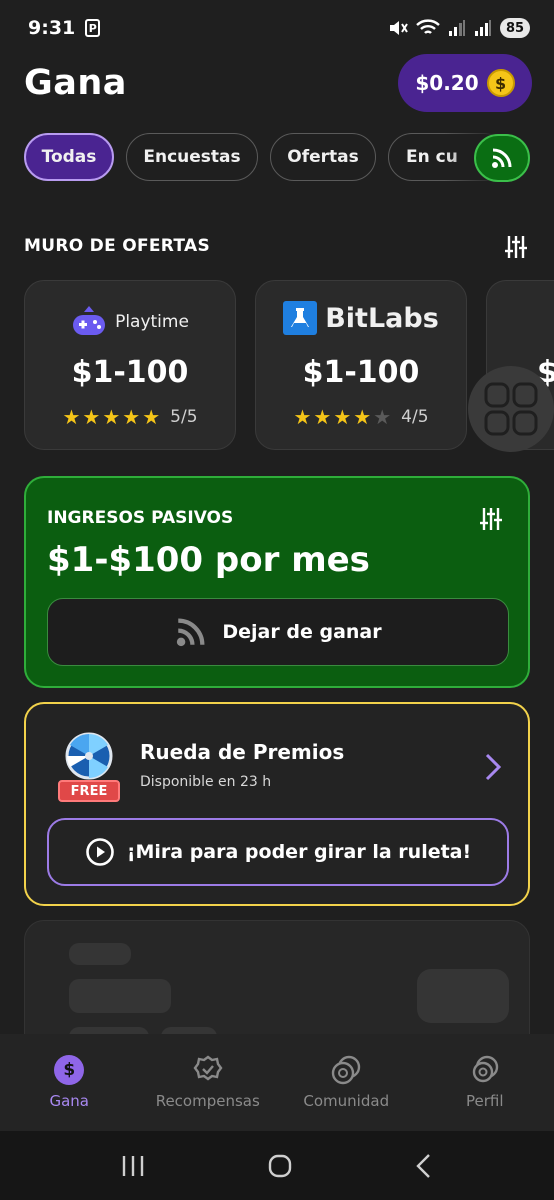 The height and width of the screenshot is (1200, 554). What do you see at coordinates (382, 417) in the screenshot?
I see `star-empty-icon: ★` at bounding box center [382, 417].